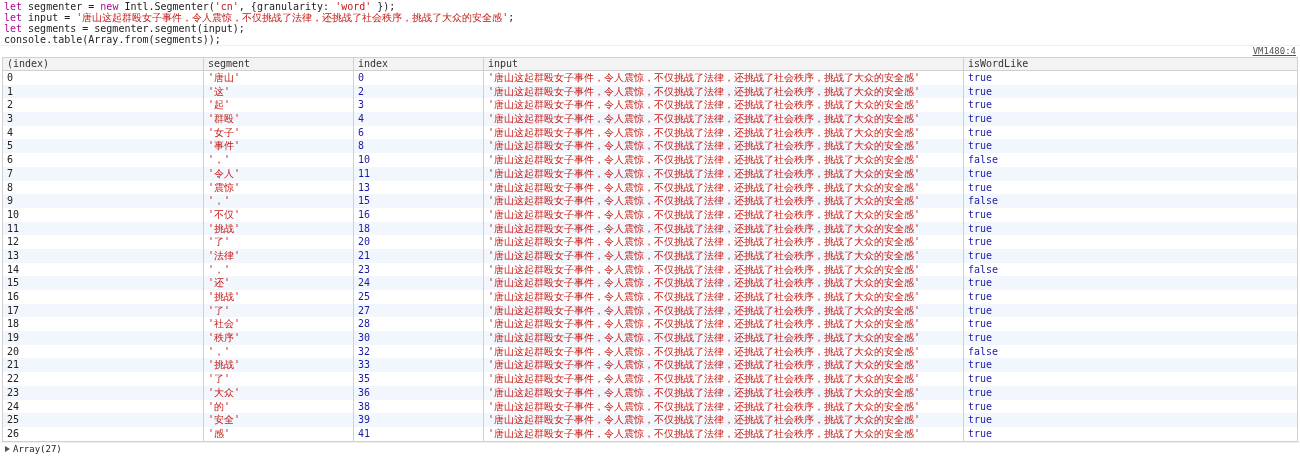  What do you see at coordinates (278, 173) in the screenshot?
I see `table-cell: '令人'` at bounding box center [278, 173].